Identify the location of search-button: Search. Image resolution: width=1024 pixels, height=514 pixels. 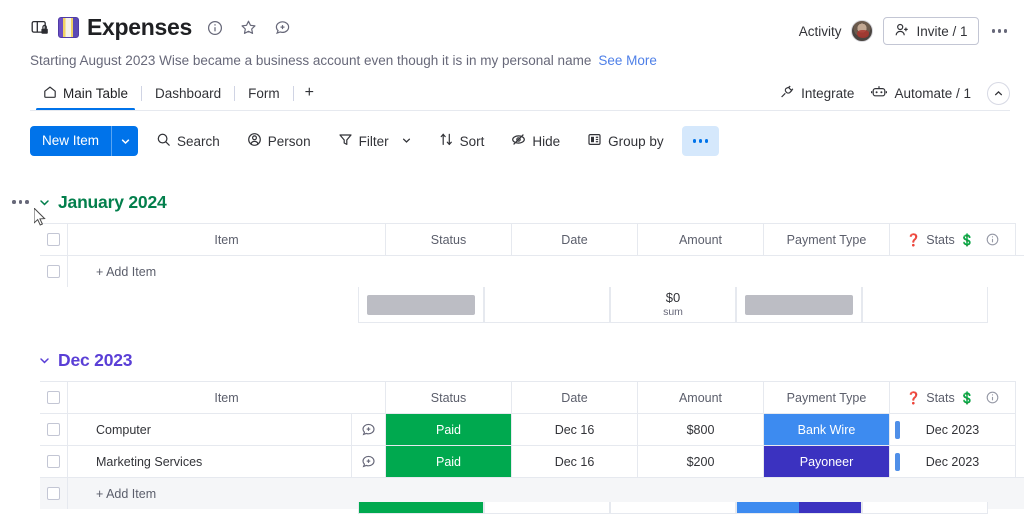
(188, 141).